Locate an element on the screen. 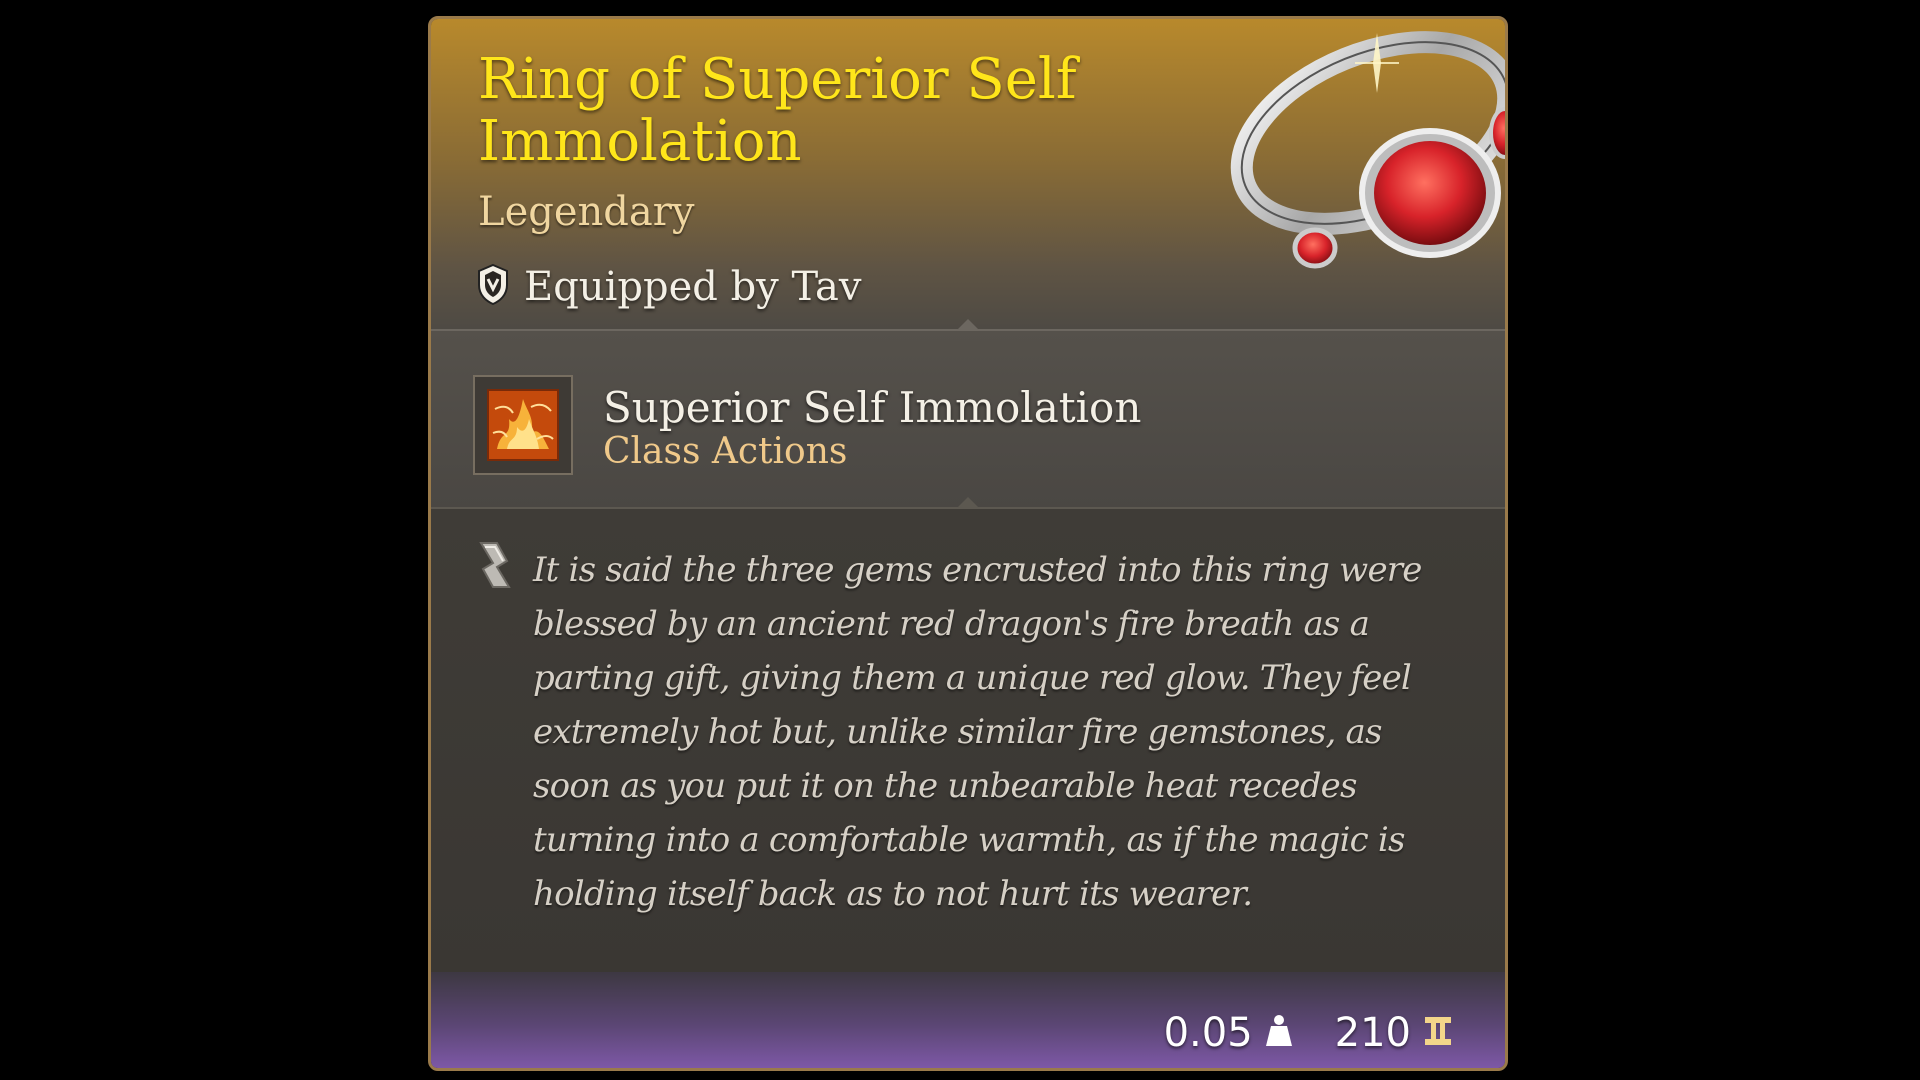 This screenshot has width=1920, height=1080. action-type: Class Actions is located at coordinates (725, 451).